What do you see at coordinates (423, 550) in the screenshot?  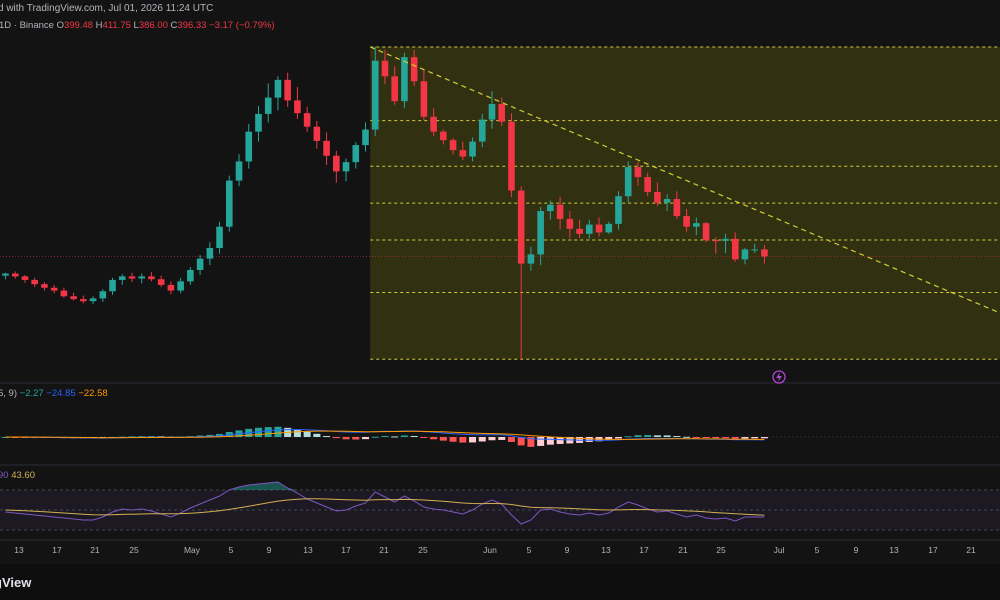 I see `x-axis-tick-label: 25` at bounding box center [423, 550].